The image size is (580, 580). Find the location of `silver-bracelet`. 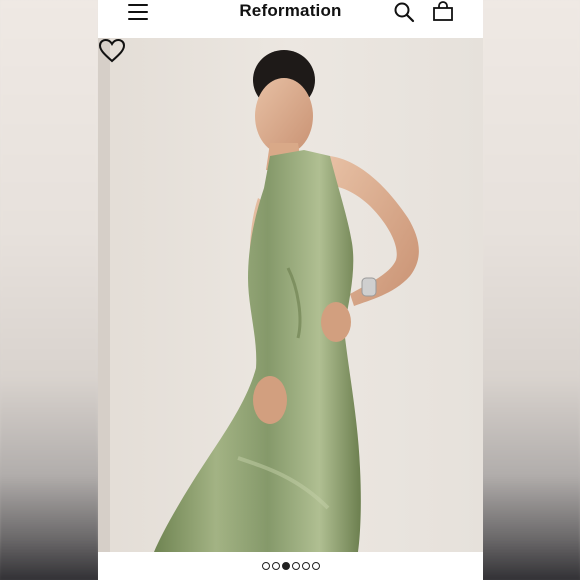

silver-bracelet is located at coordinates (369, 287).